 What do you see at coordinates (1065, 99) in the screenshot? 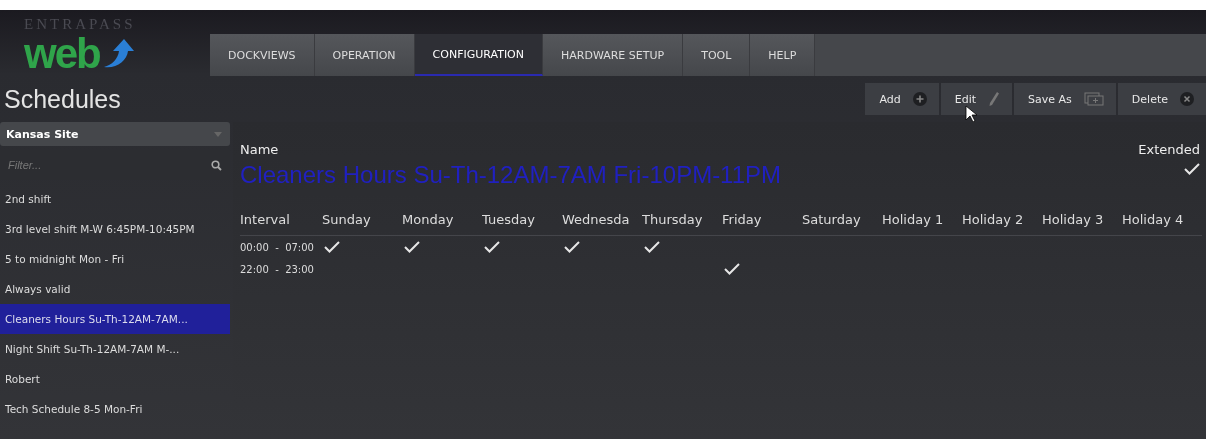
I see `toolbar-button: Save As` at bounding box center [1065, 99].